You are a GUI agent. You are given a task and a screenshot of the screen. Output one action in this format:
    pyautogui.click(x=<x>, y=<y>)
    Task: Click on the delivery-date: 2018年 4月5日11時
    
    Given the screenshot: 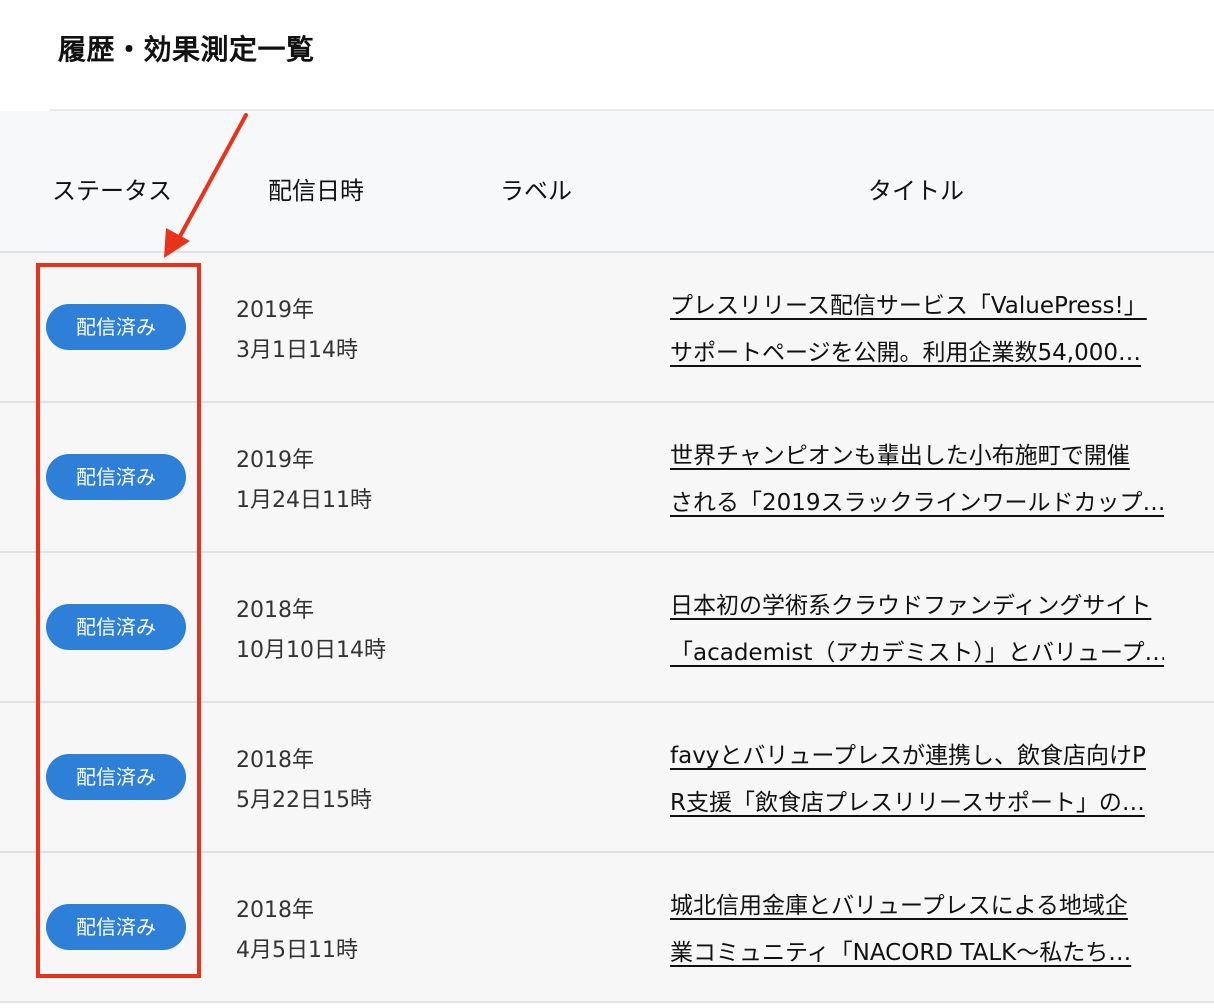 What is the action you would take?
    pyautogui.click(x=297, y=931)
    